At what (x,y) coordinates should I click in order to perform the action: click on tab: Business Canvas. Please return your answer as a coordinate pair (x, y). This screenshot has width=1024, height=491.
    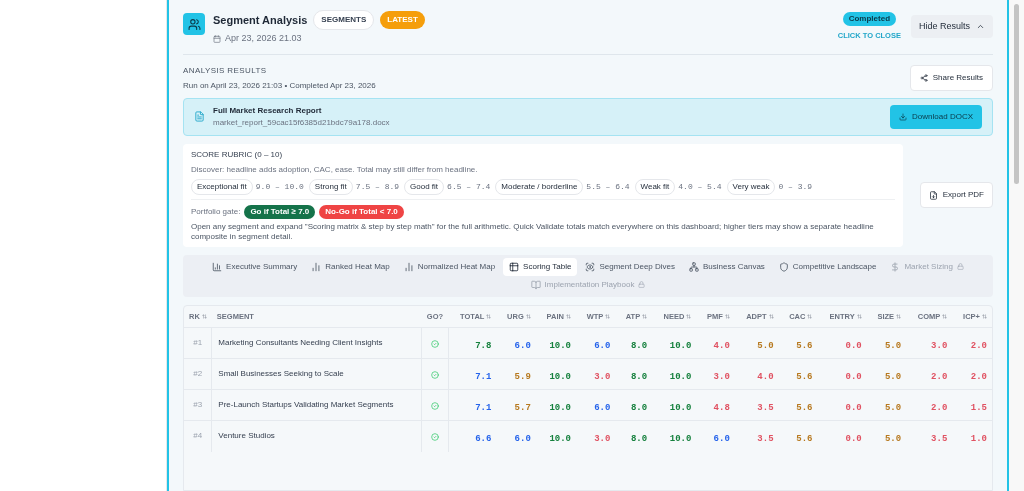
    Looking at the image, I should click on (727, 266).